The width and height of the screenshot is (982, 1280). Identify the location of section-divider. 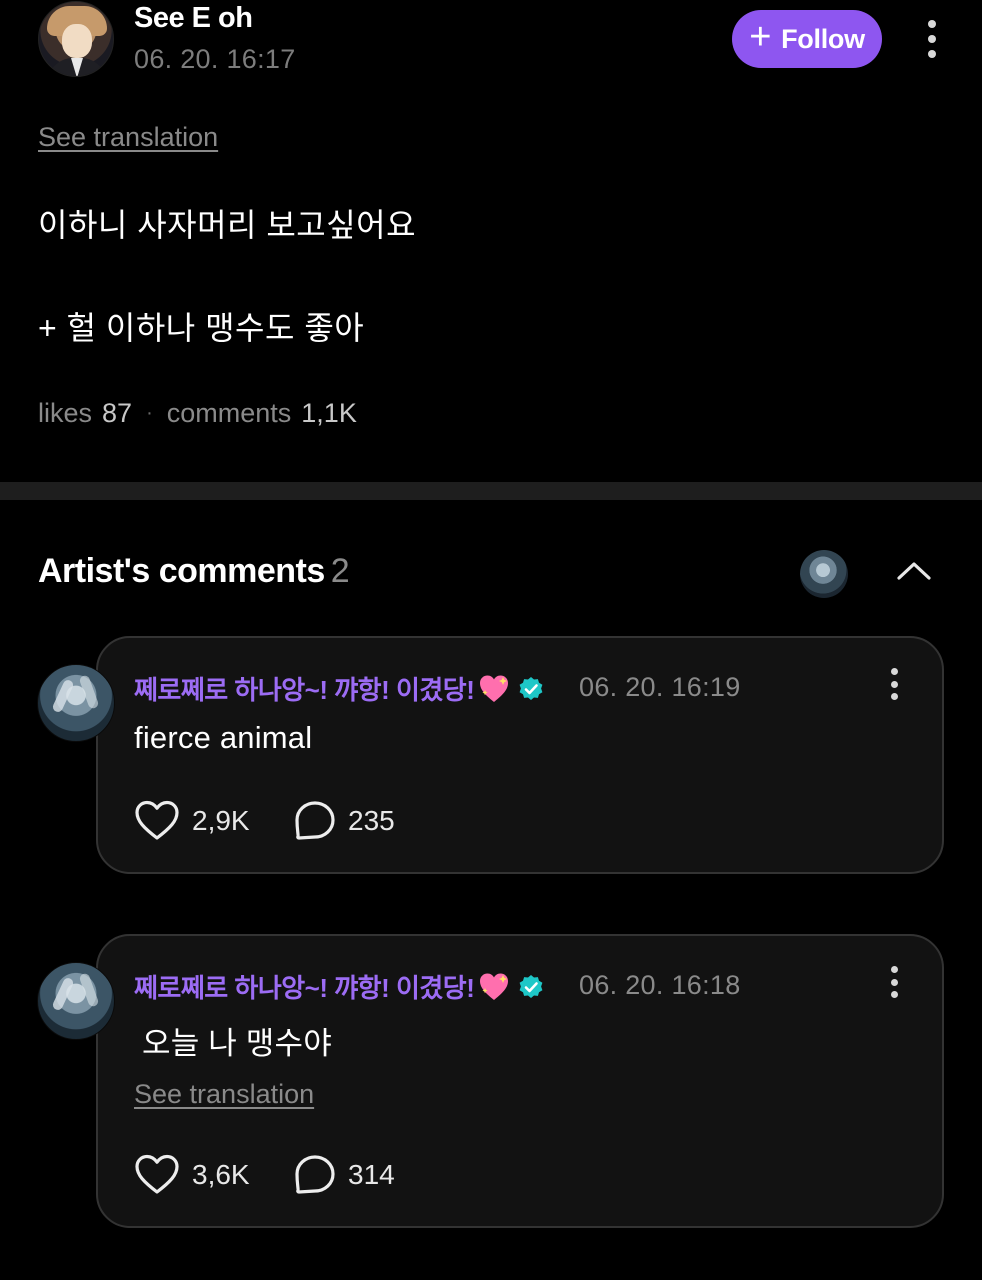
(491, 491).